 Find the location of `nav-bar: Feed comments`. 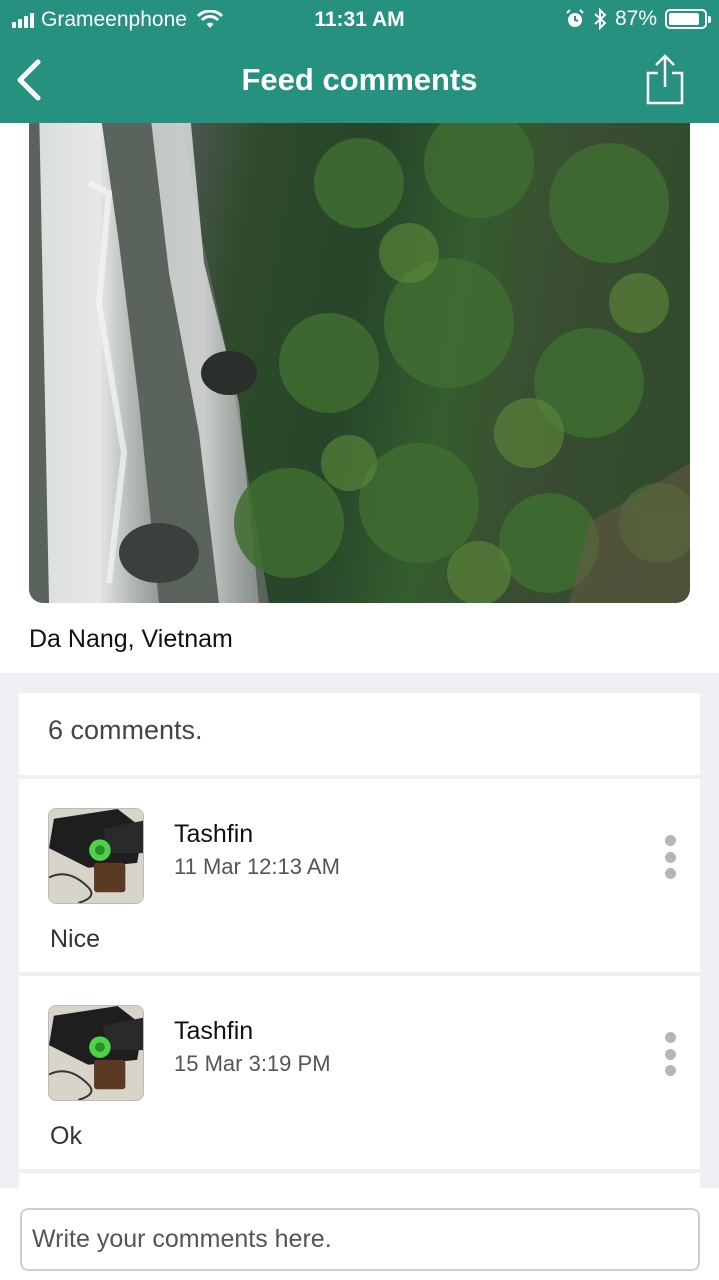

nav-bar: Feed comments is located at coordinates (359, 80).